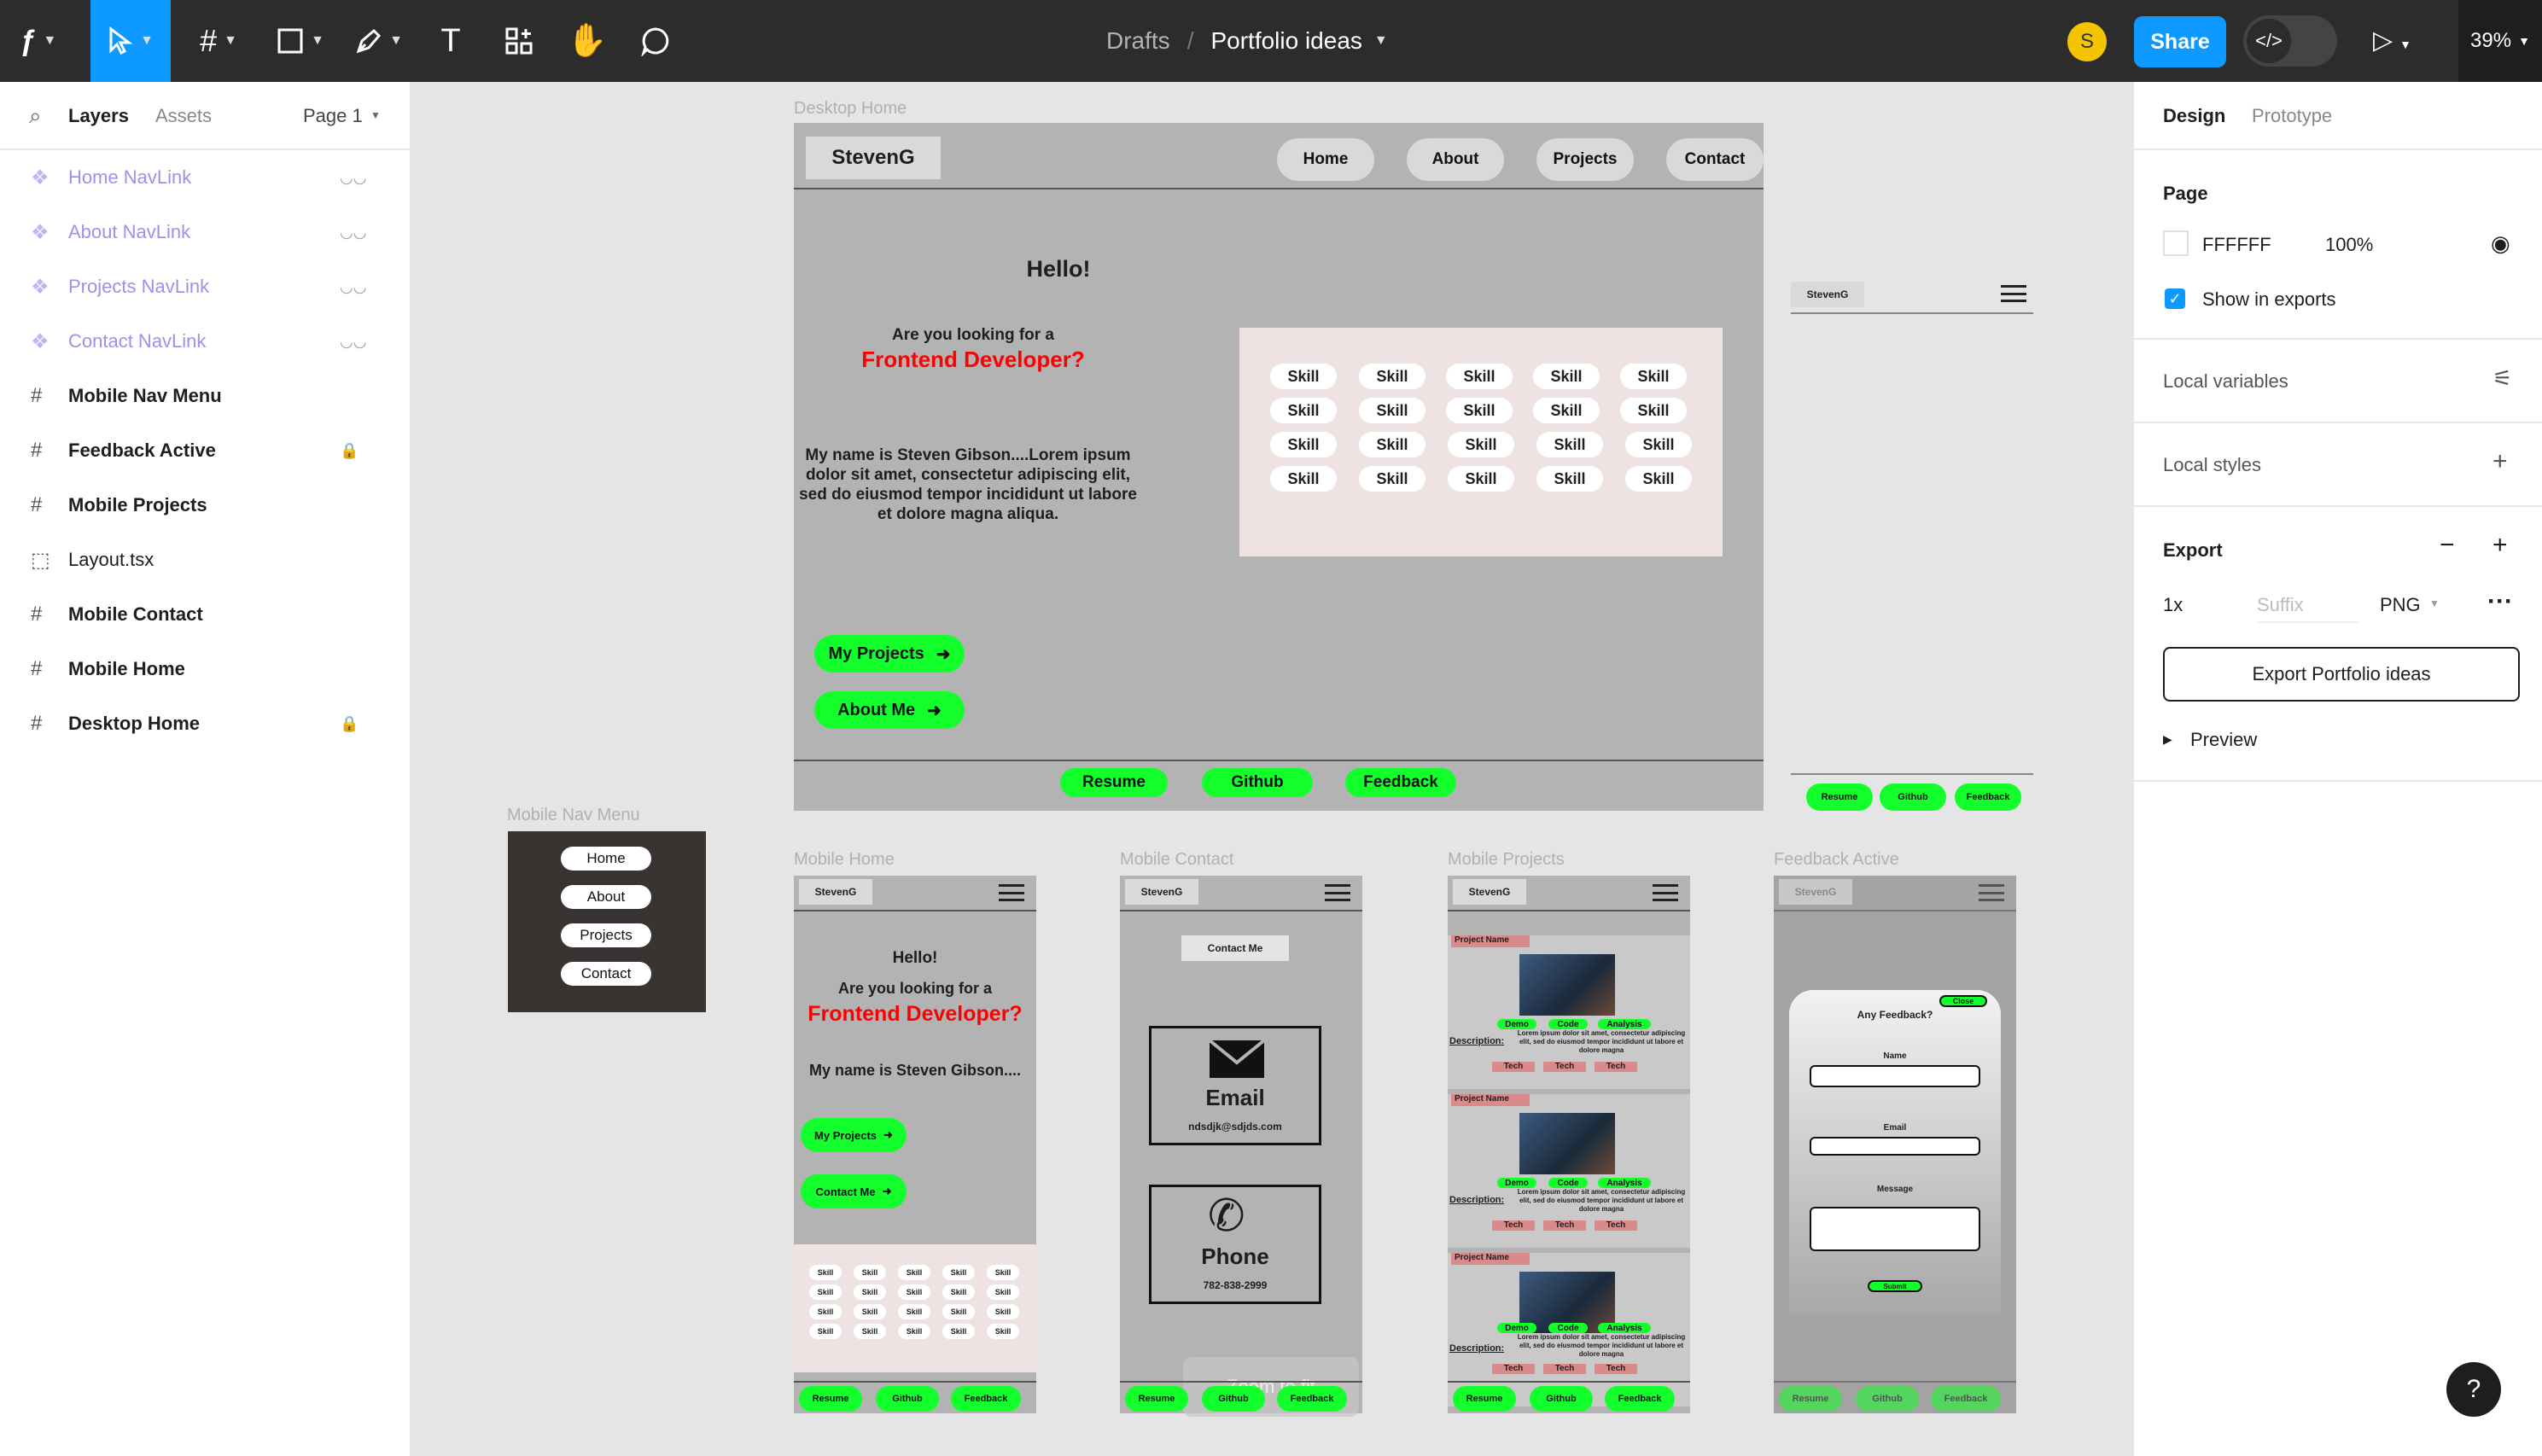  What do you see at coordinates (2087, 41) in the screenshot?
I see `avatar: S` at bounding box center [2087, 41].